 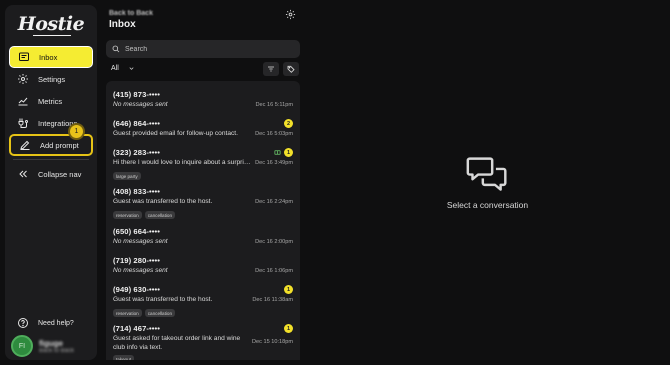 I want to click on caller-phone: (415) 873-••••, so click(x=137, y=94).